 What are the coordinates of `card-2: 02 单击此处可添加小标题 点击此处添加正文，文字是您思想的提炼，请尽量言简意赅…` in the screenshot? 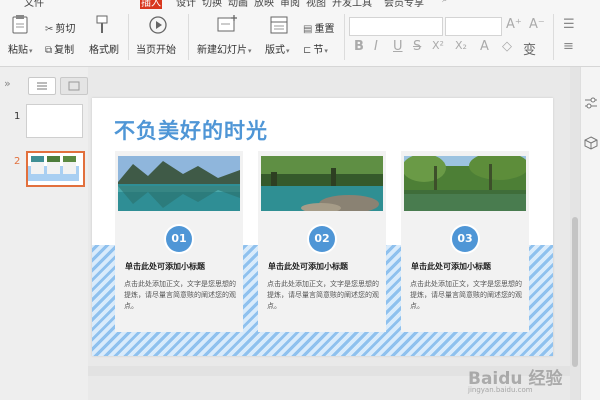 It's located at (322, 241).